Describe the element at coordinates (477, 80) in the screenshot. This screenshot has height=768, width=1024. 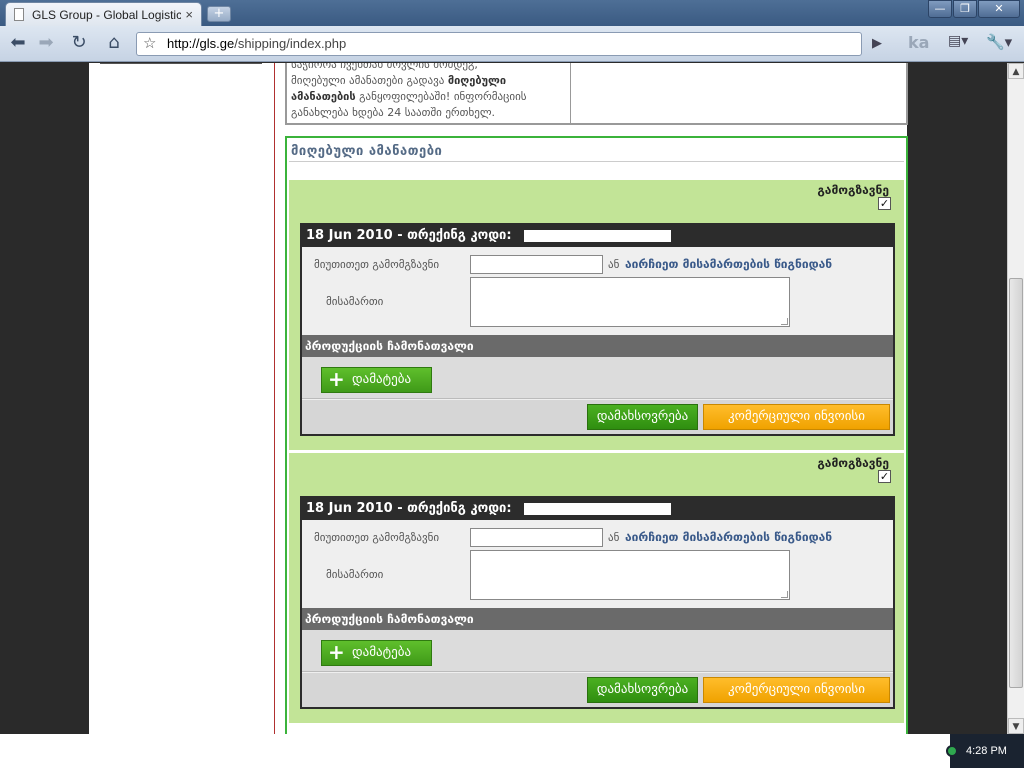
I see `info-bold: მიღებული` at that location.